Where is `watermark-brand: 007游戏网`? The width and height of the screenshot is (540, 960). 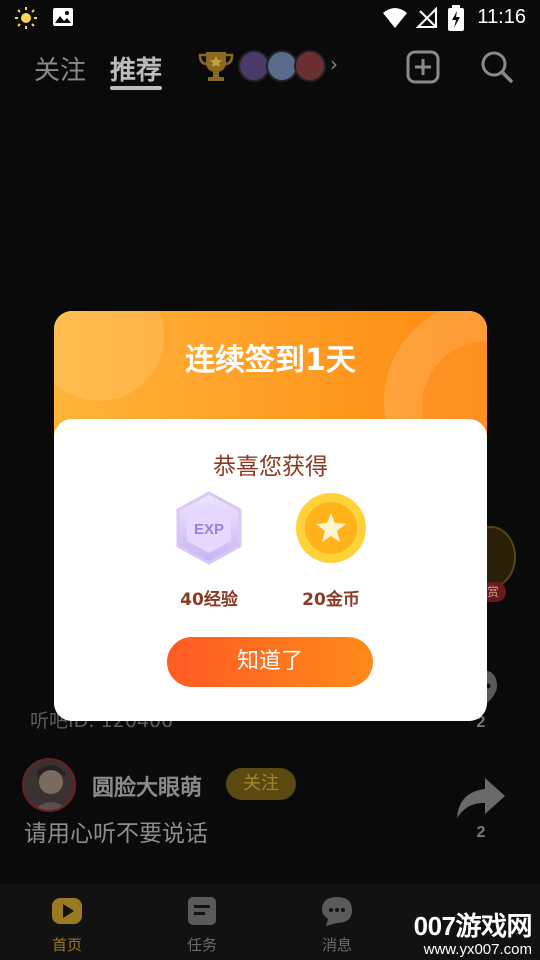 watermark-brand: 007游戏网 is located at coordinates (473, 926).